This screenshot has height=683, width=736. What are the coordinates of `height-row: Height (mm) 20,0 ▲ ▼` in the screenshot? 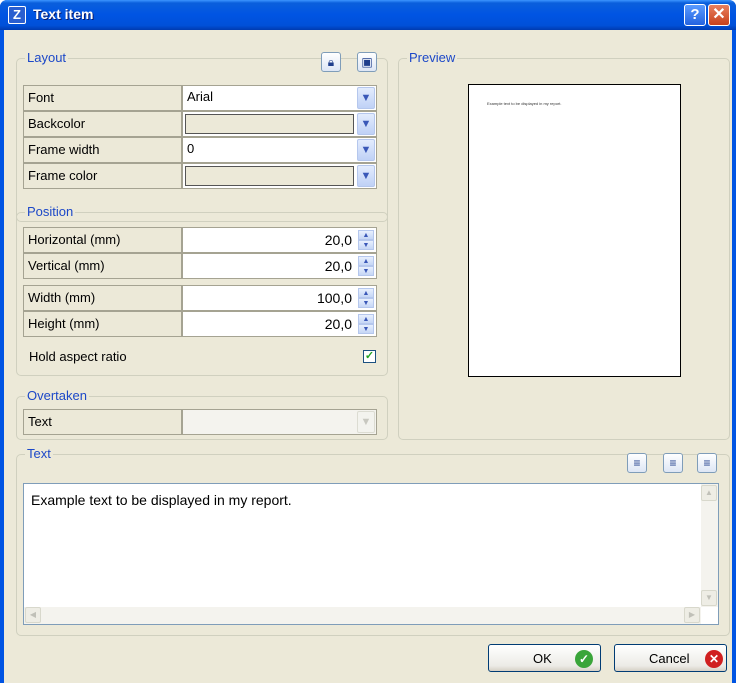 It's located at (200, 324).